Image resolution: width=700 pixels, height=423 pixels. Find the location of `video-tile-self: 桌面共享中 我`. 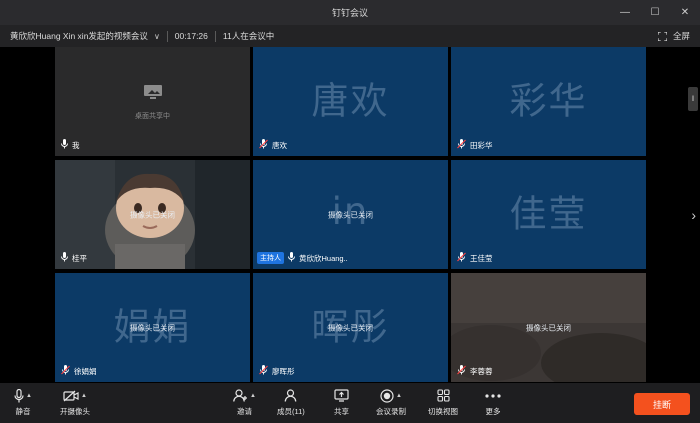

video-tile-self: 桌面共享中 我 is located at coordinates (152, 101).